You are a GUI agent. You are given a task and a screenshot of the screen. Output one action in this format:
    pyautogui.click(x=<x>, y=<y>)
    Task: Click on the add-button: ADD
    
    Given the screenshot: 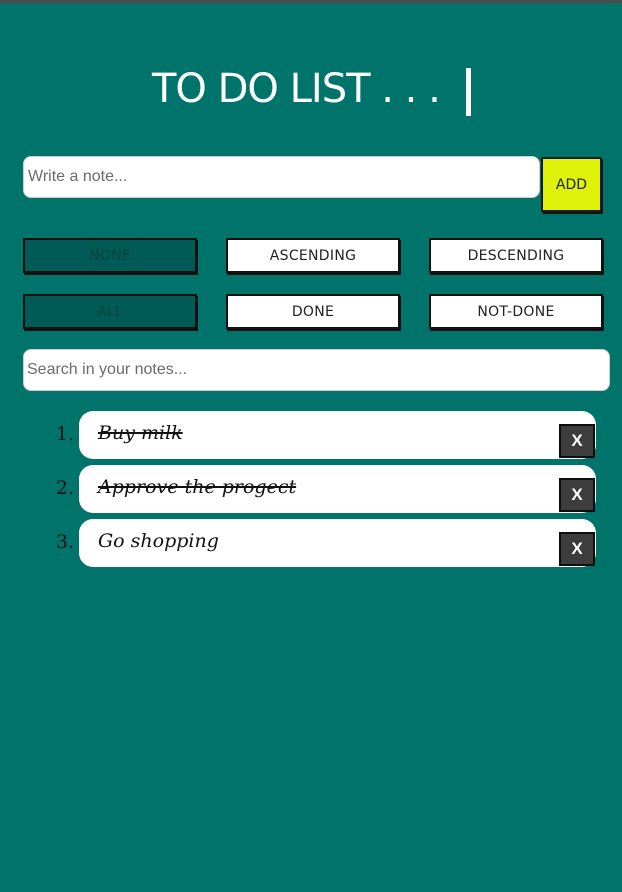 What is the action you would take?
    pyautogui.click(x=571, y=184)
    